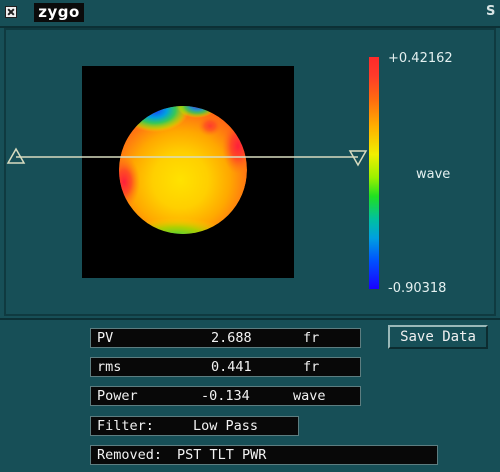  Describe the element at coordinates (226, 426) in the screenshot. I see `filter-value: Low Pass` at that location.